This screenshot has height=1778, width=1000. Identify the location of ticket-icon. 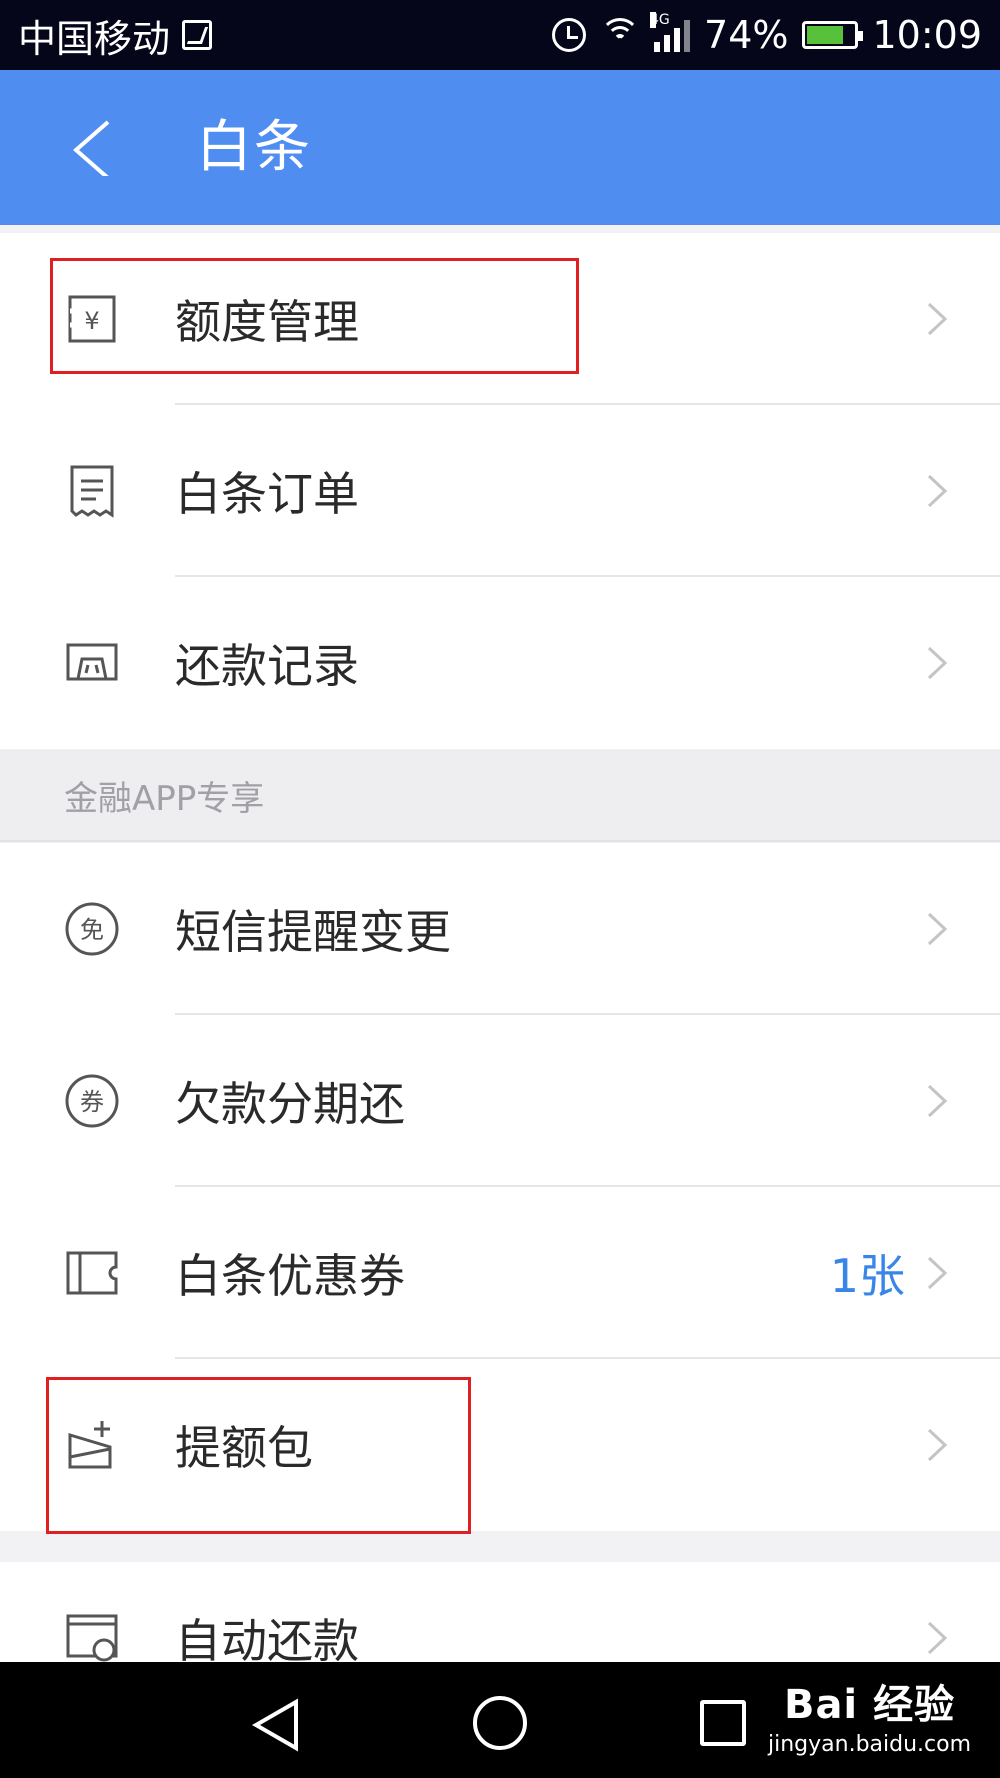
(92, 1273).